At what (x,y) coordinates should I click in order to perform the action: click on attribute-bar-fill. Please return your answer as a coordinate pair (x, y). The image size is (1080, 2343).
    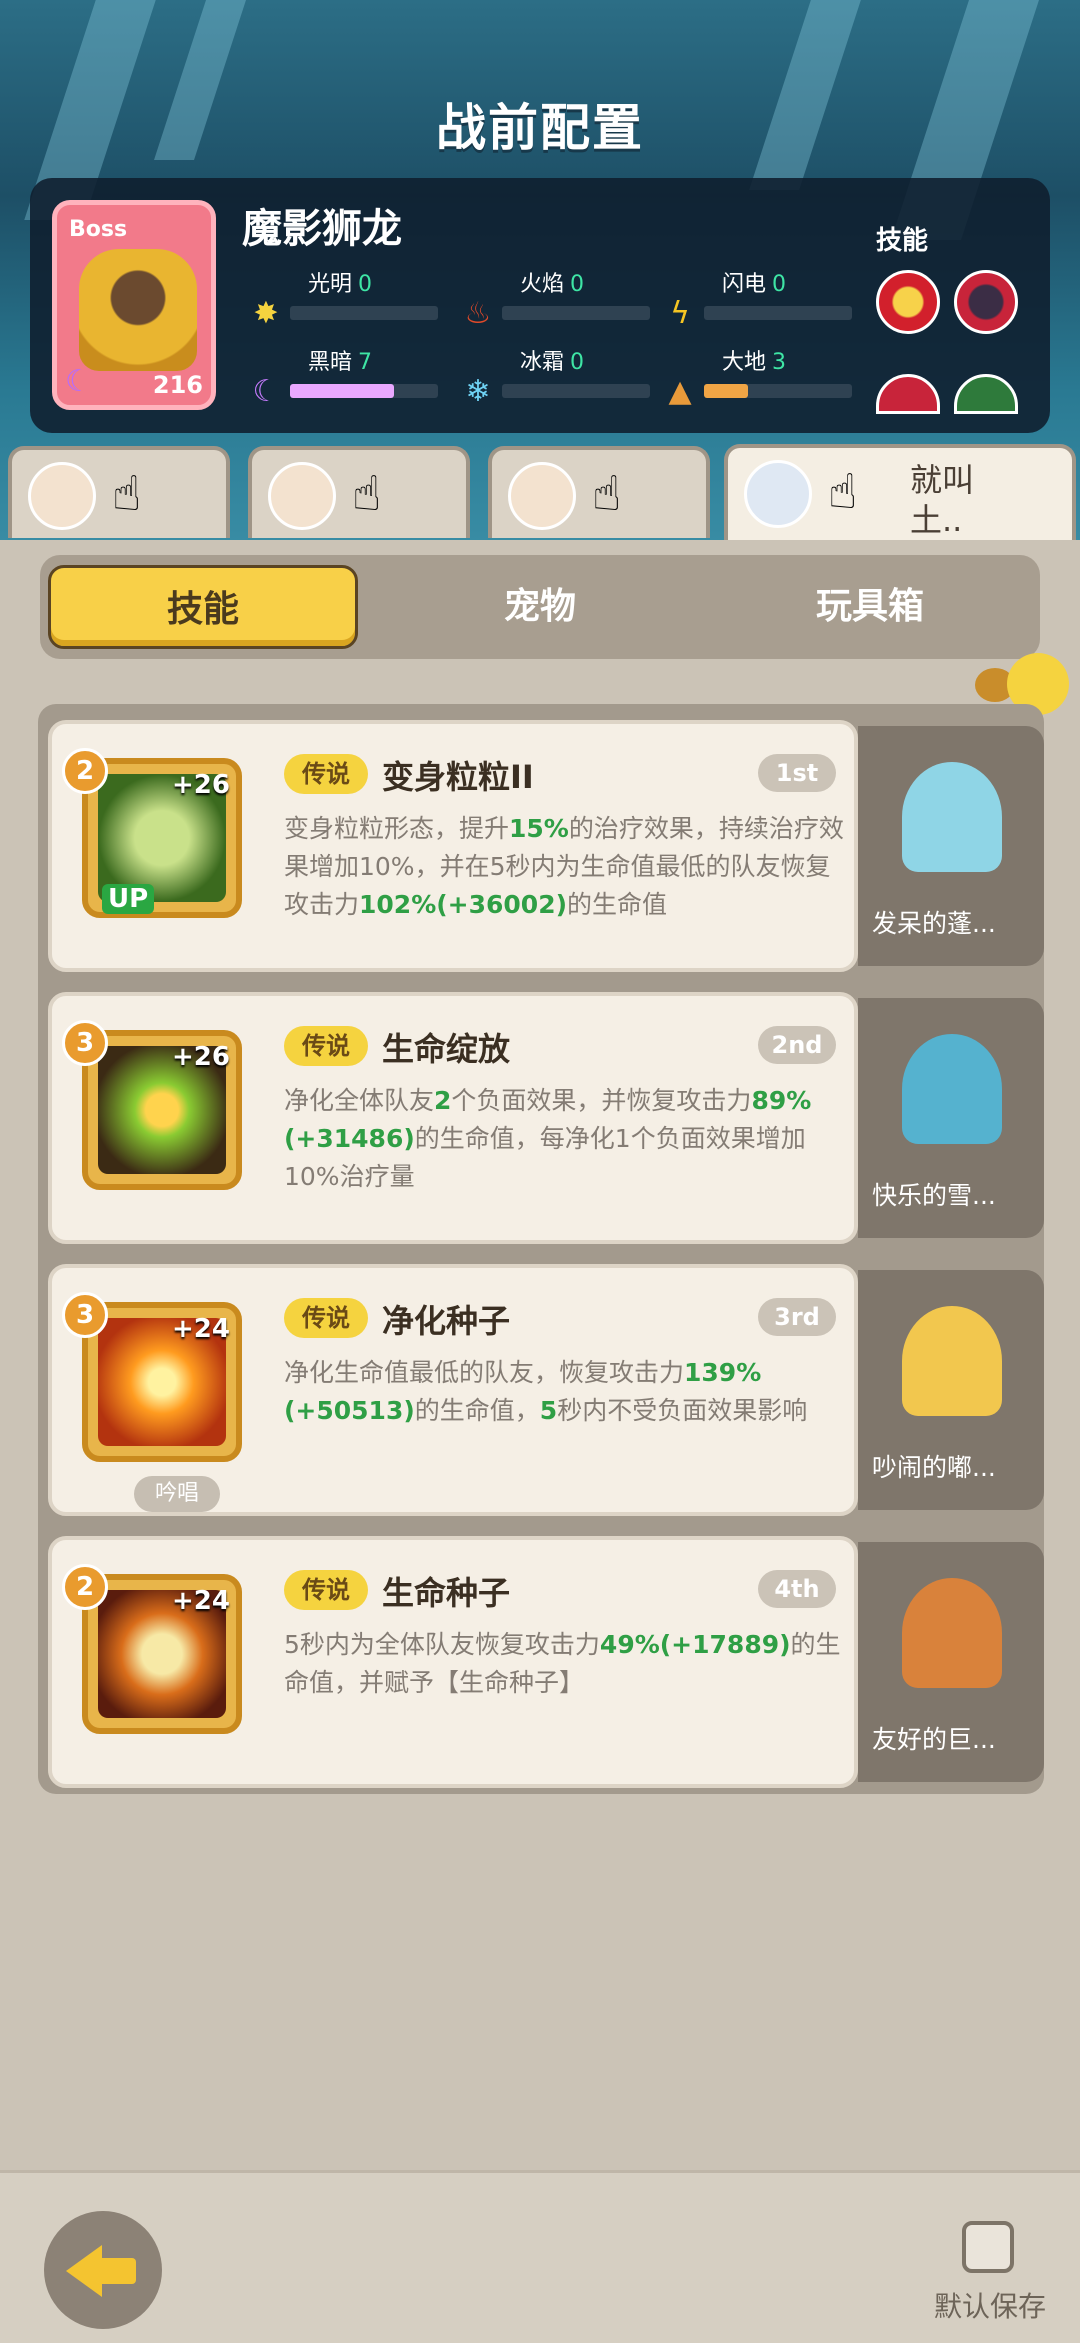
    Looking at the image, I should click on (342, 391).